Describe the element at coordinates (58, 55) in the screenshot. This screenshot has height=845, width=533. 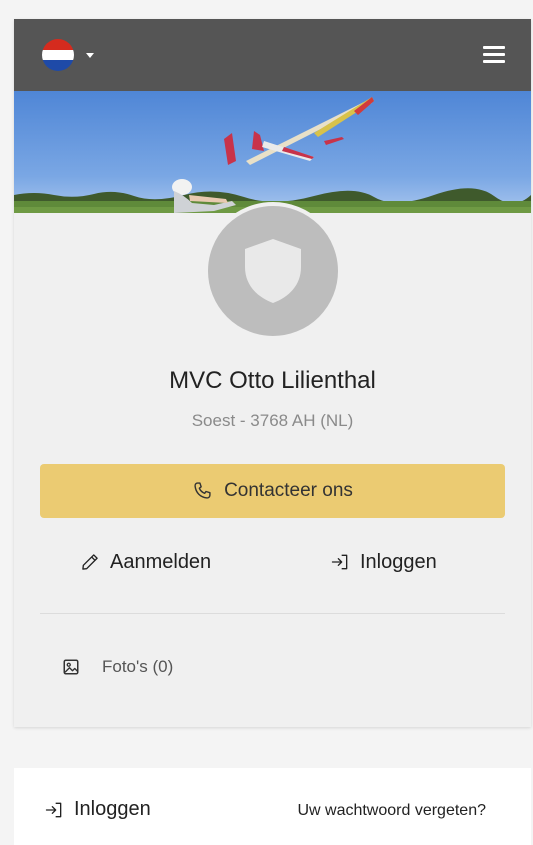
I see `netherlands-flag-icon` at that location.